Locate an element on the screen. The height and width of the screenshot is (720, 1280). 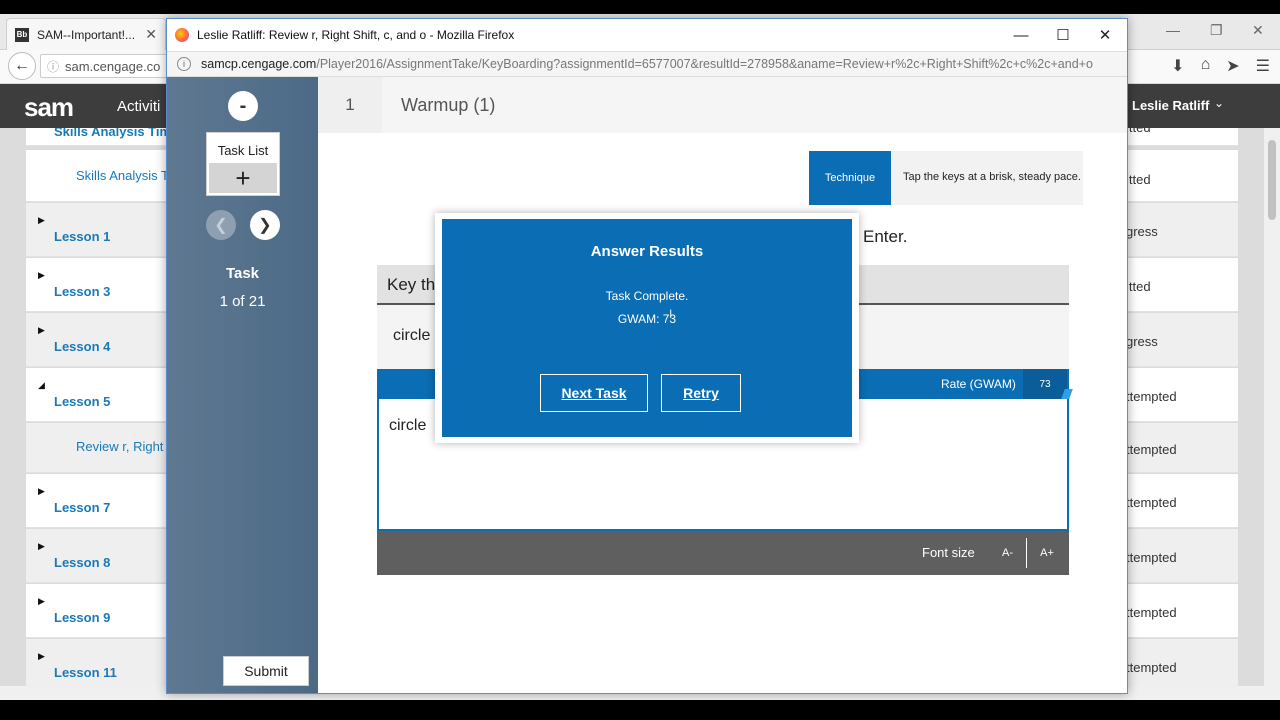
submit-button: Submit is located at coordinates (266, 671).